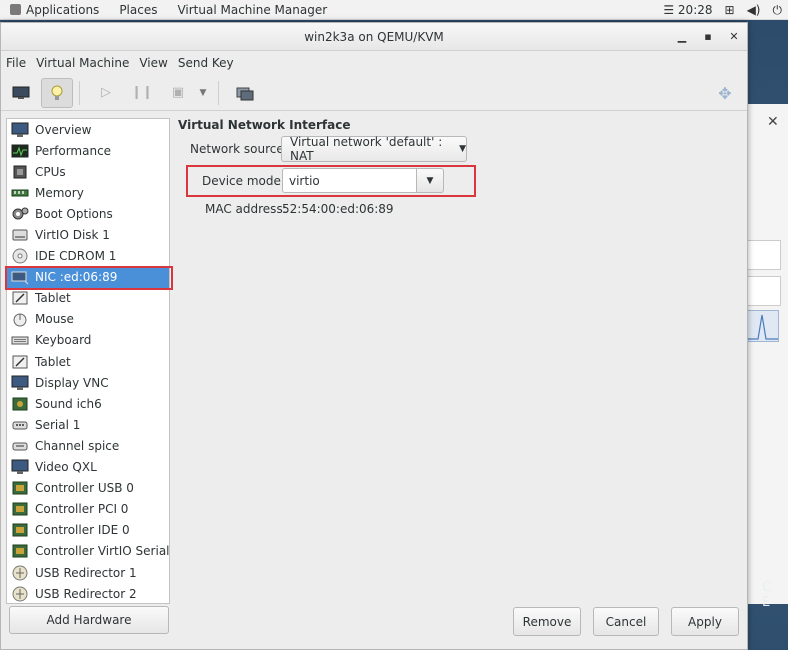  I want to click on sidebar-item-label: Controller USB 0, so click(84, 488).